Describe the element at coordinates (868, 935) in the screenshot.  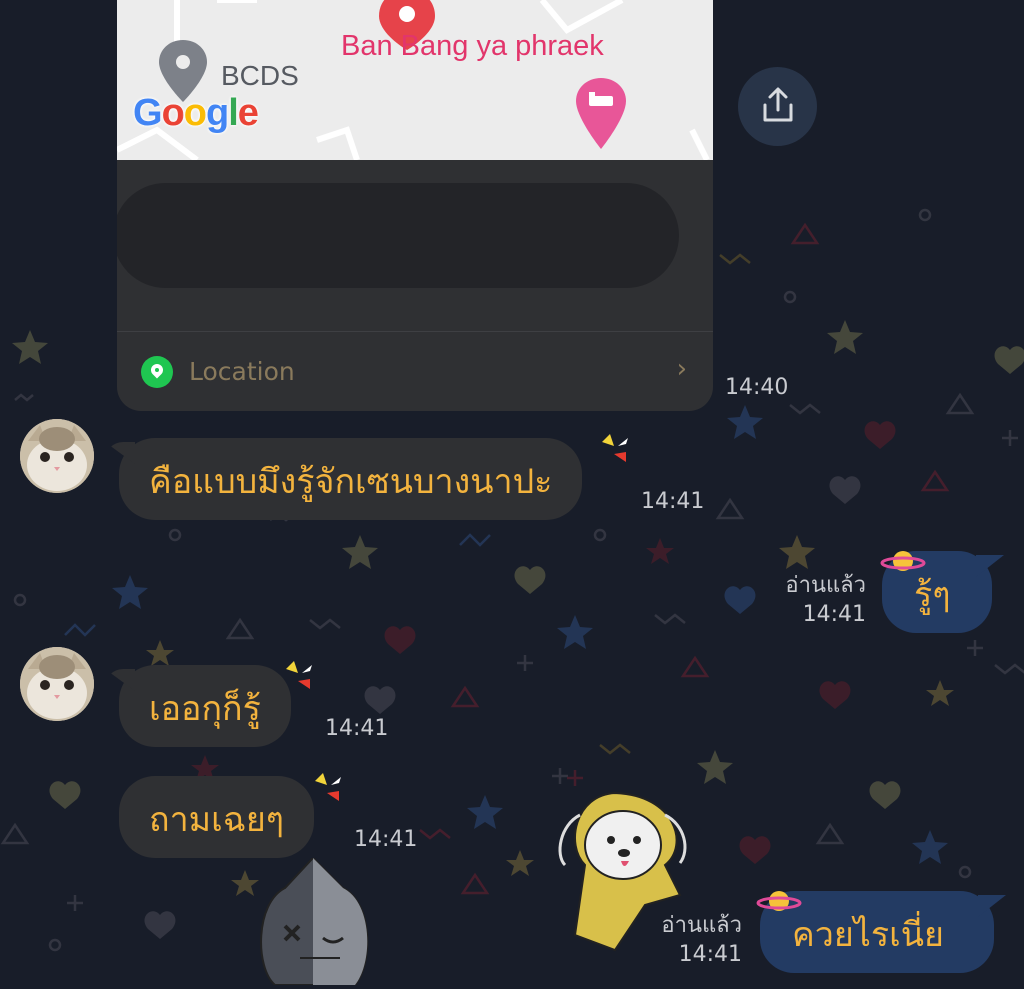
I see `message-text: ควยไรเนี่ย` at that location.